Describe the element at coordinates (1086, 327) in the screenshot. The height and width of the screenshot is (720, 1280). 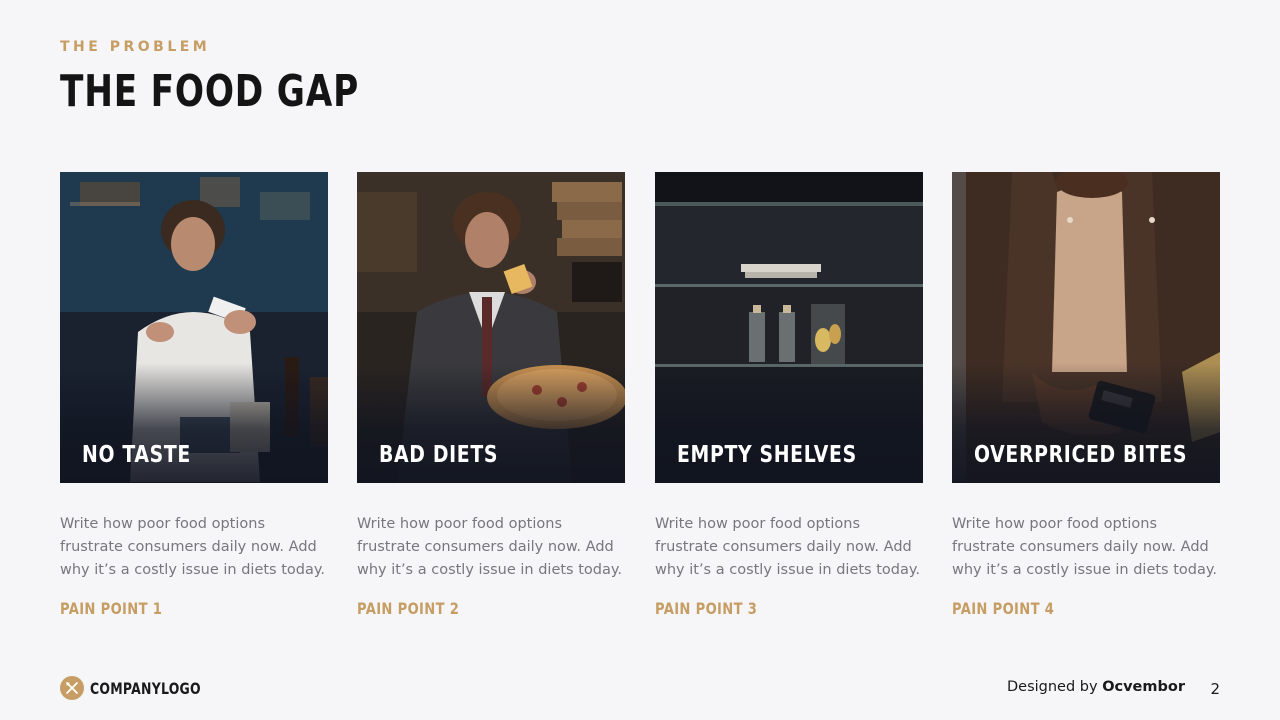
I see `card-payment-photo: OVERPRICED BITES` at that location.